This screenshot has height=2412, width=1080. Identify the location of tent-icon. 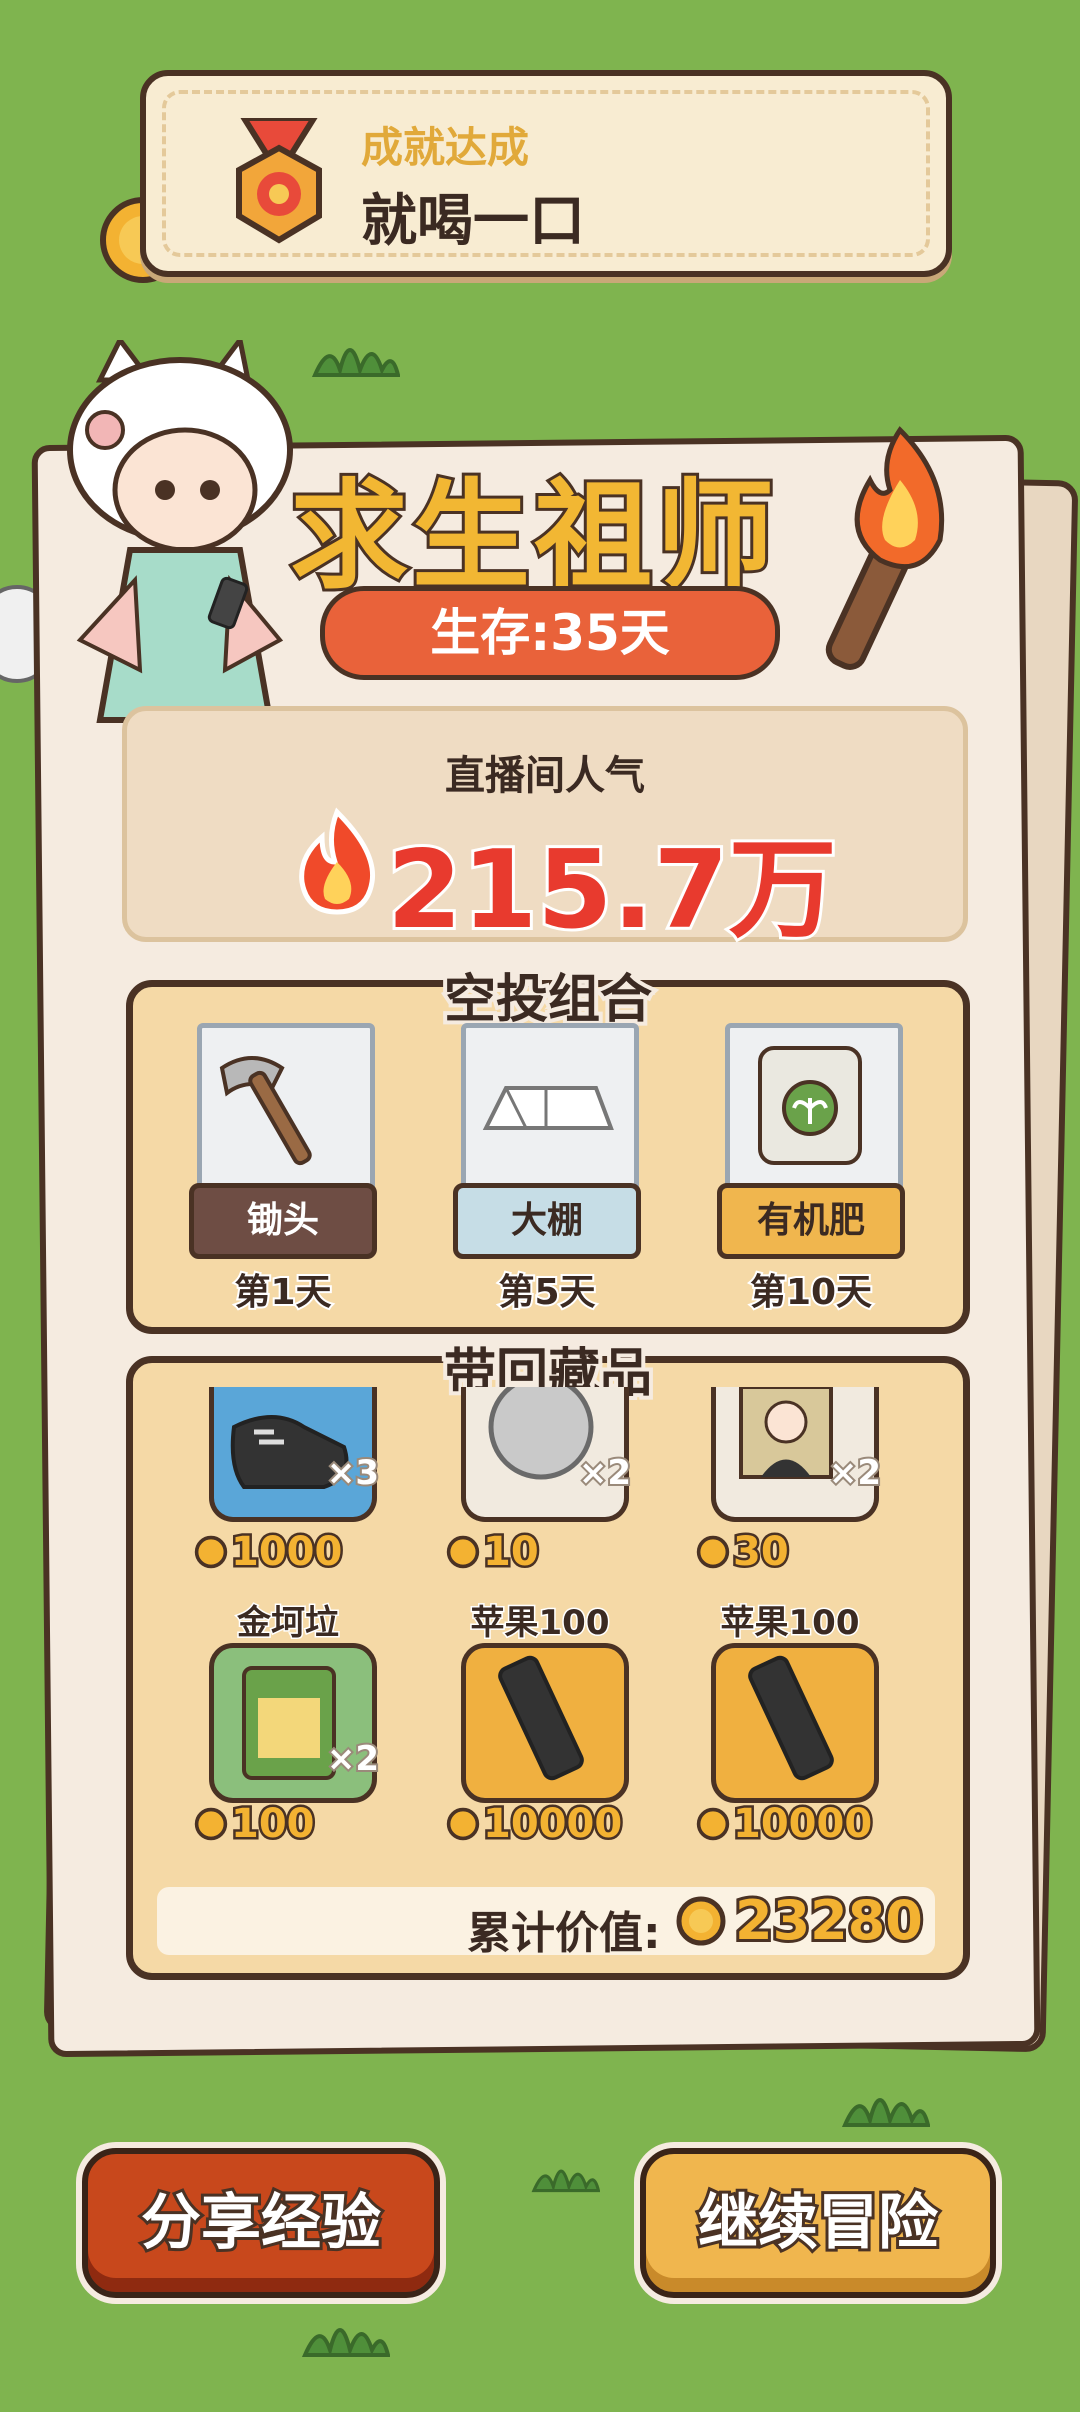
(548, 1108).